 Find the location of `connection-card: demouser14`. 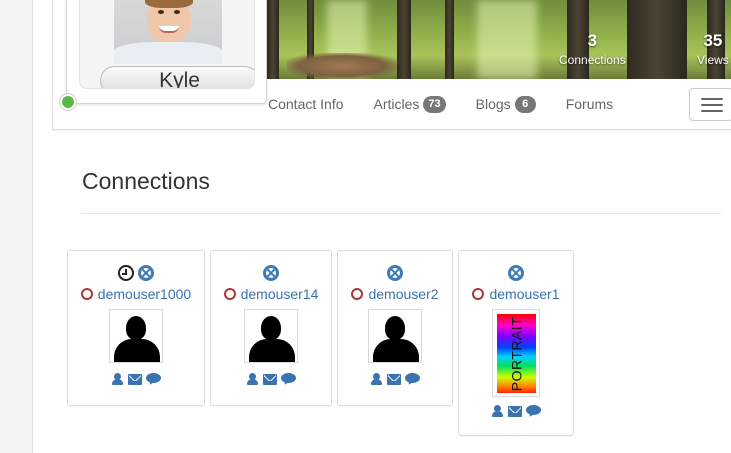

connection-card: demouser14 is located at coordinates (271, 328).